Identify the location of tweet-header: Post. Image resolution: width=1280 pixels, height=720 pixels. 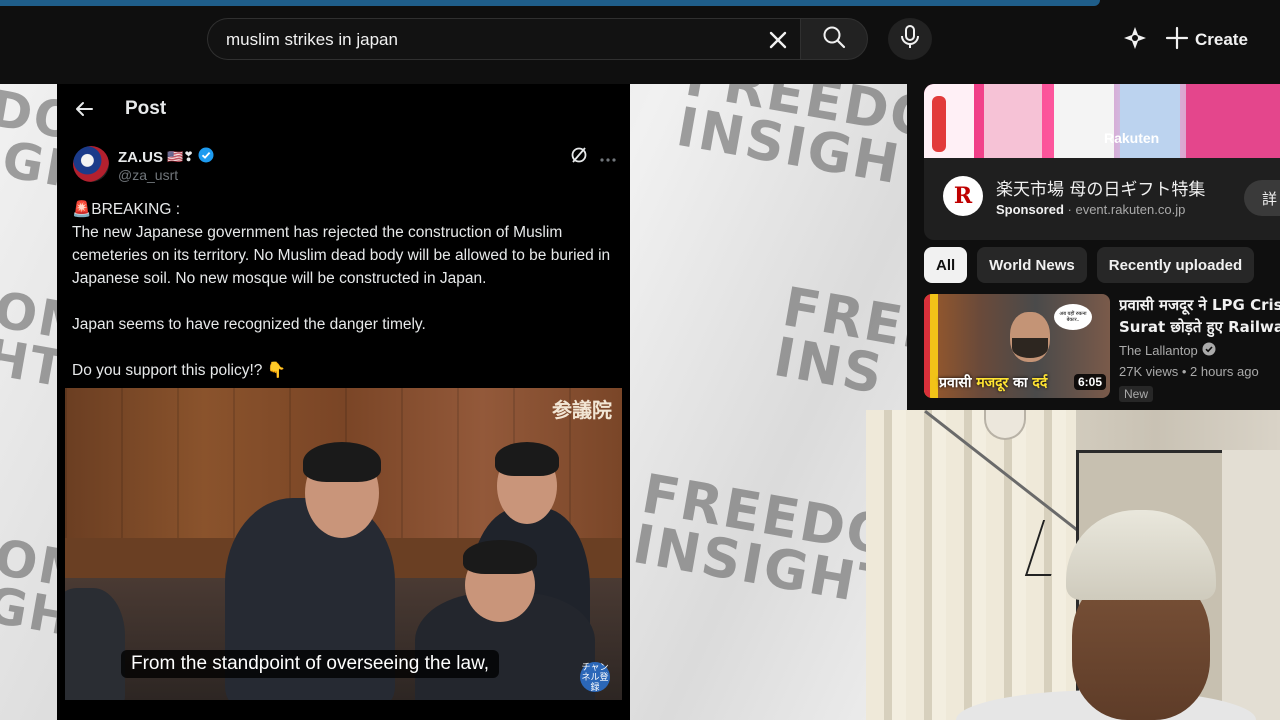
(343, 109).